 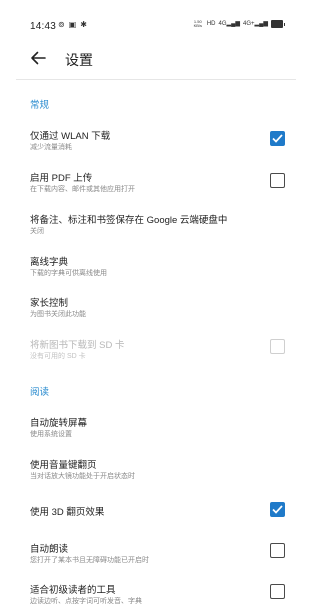 What do you see at coordinates (40, 392) in the screenshot?
I see `section-header-reading: 阅读` at bounding box center [40, 392].